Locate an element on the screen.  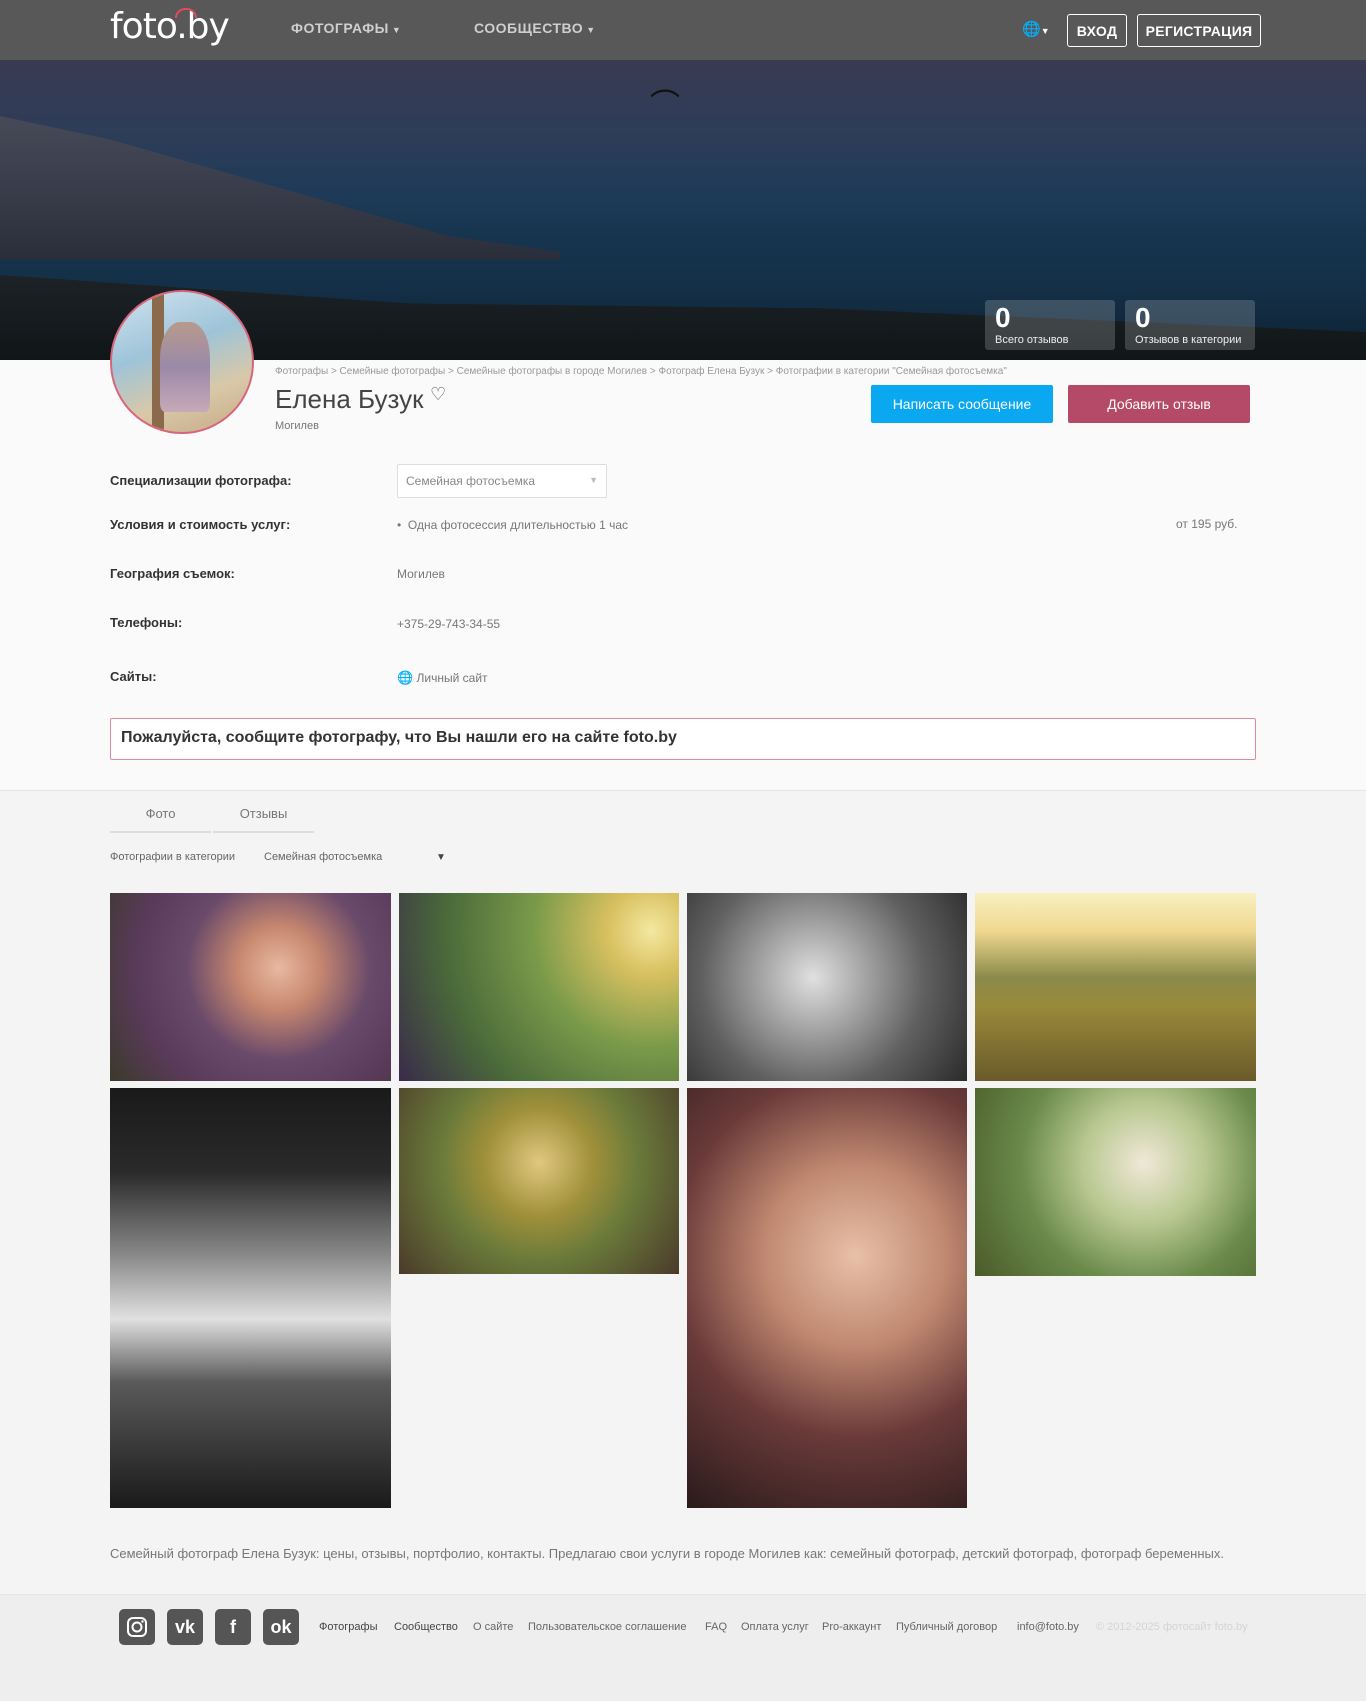
photographer-city: Могилев is located at coordinates (297, 426).